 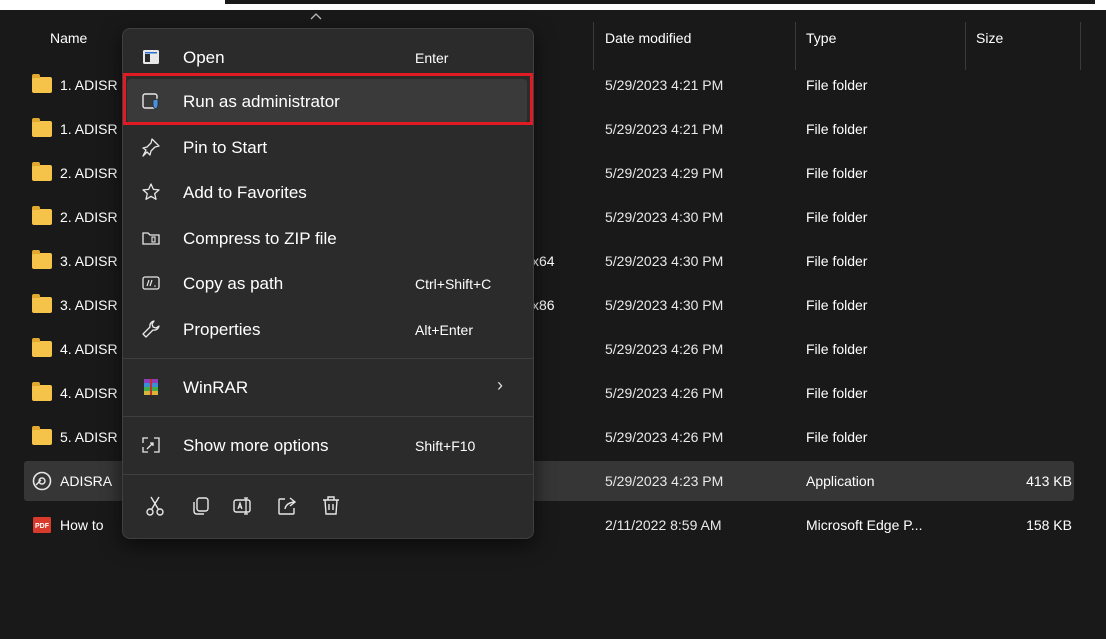 What do you see at coordinates (204, 57) in the screenshot?
I see `menu-item-label: Open` at bounding box center [204, 57].